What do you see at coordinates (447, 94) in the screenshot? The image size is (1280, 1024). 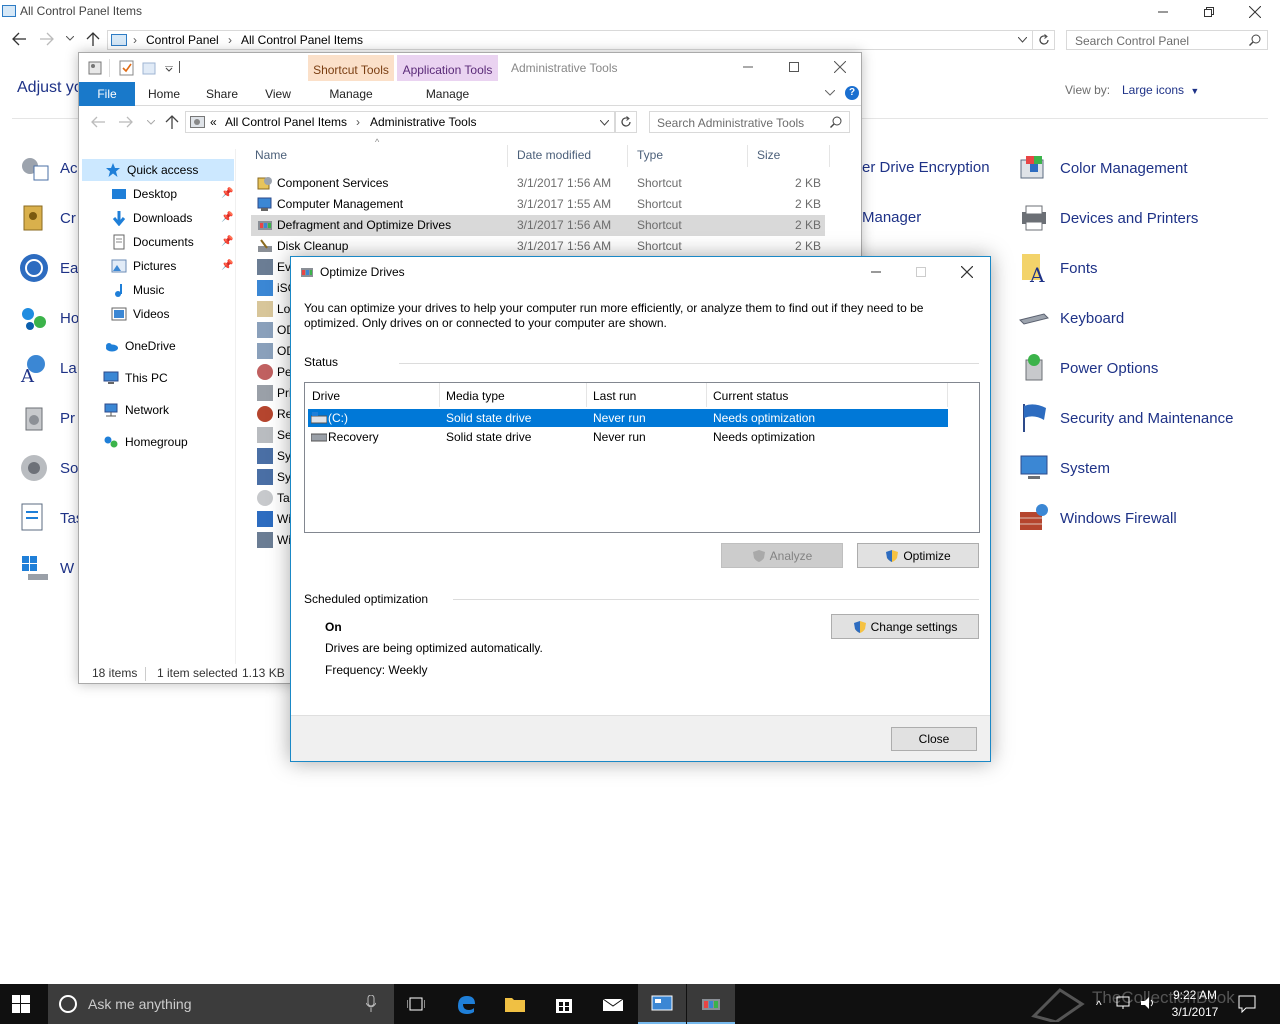 I see `tab-manage-application: Manage` at bounding box center [447, 94].